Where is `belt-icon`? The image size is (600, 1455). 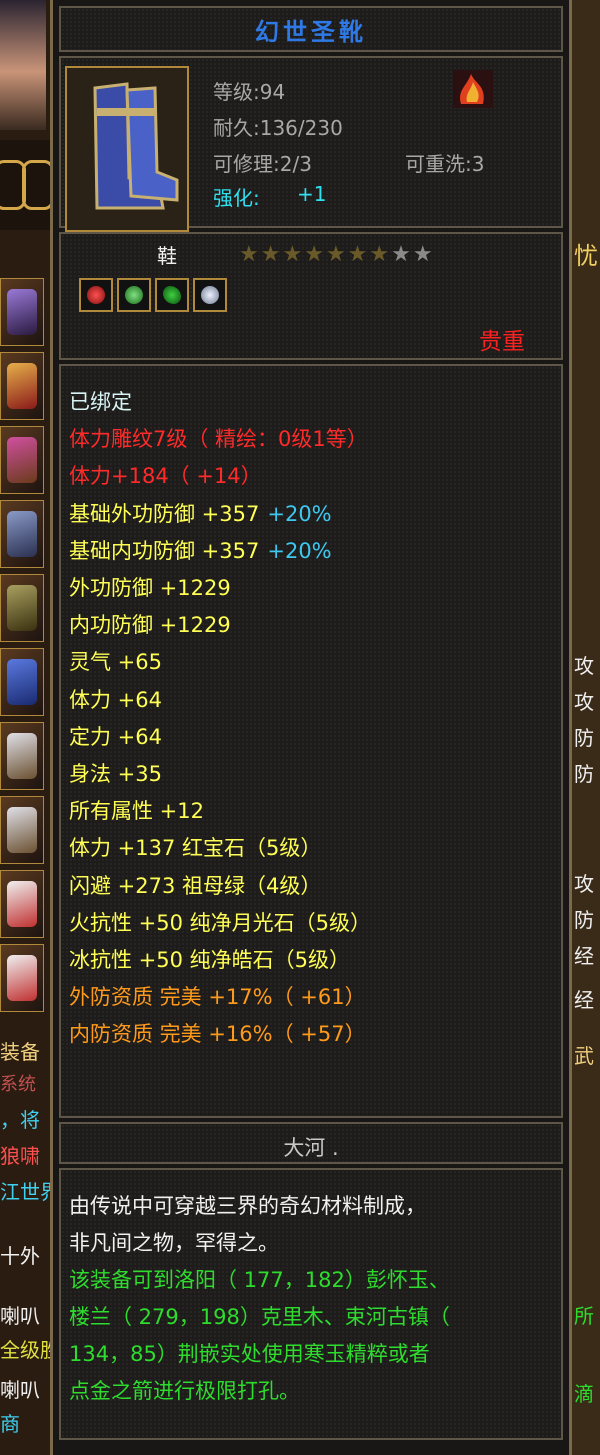
belt-icon is located at coordinates (22, 608).